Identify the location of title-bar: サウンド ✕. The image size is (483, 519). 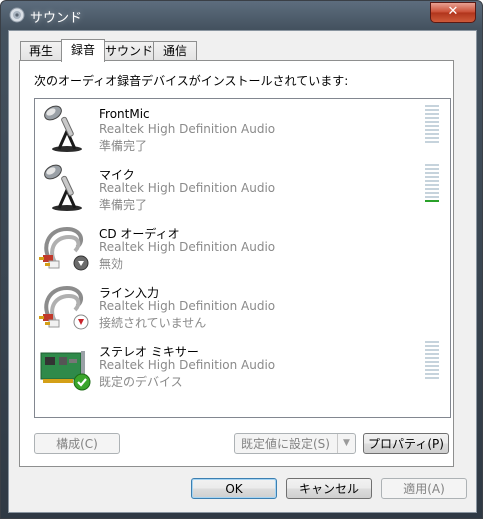
(241, 15).